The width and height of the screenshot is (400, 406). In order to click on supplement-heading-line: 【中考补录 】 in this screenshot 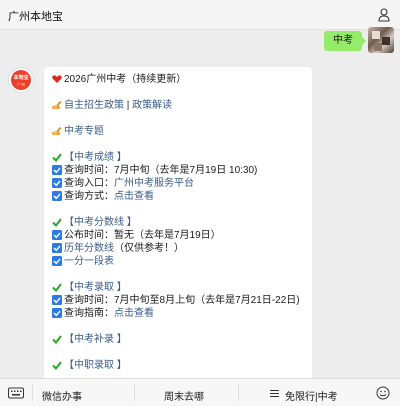, I will do `click(178, 339)`.